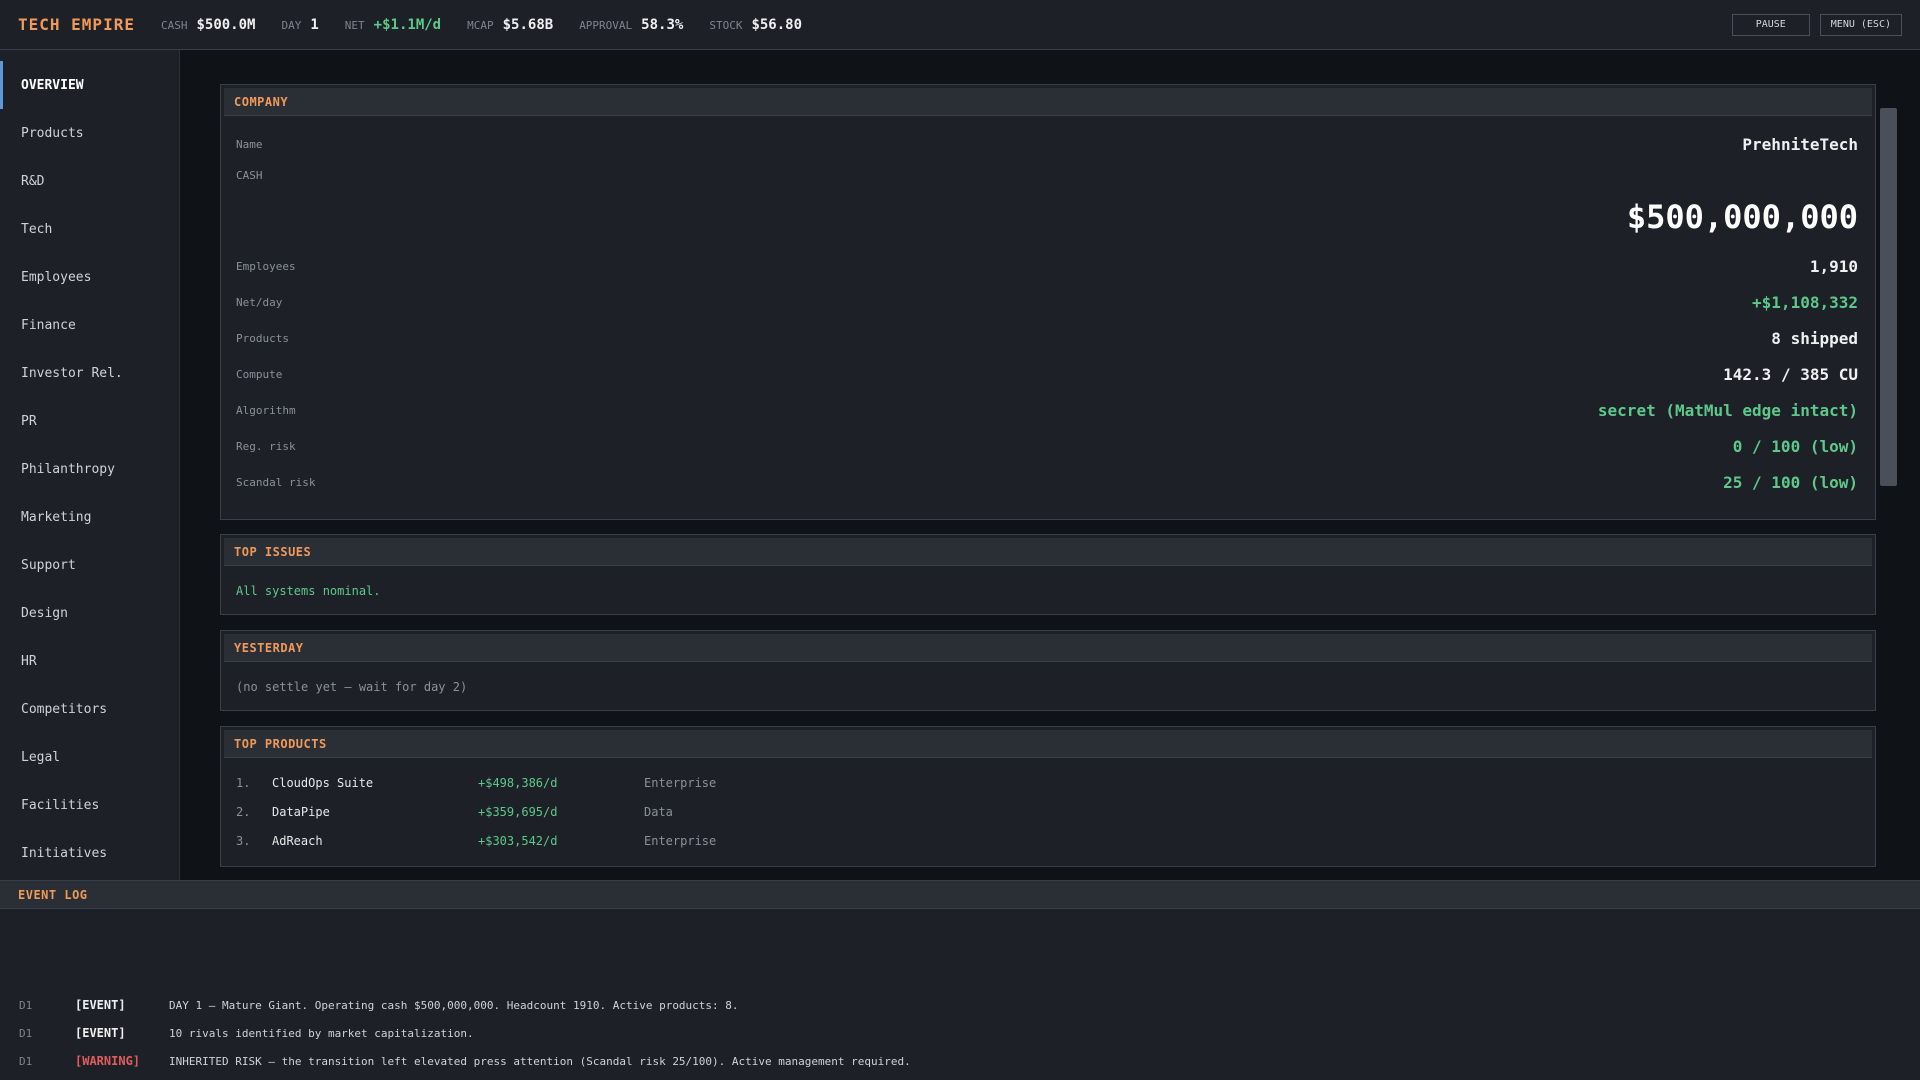  What do you see at coordinates (266, 410) in the screenshot?
I see `algorithm-label: Algorithm` at bounding box center [266, 410].